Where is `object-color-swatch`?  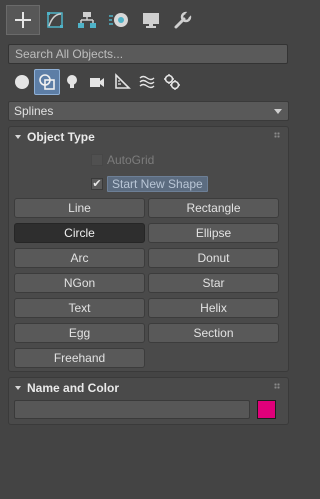 object-color-swatch is located at coordinates (266, 409).